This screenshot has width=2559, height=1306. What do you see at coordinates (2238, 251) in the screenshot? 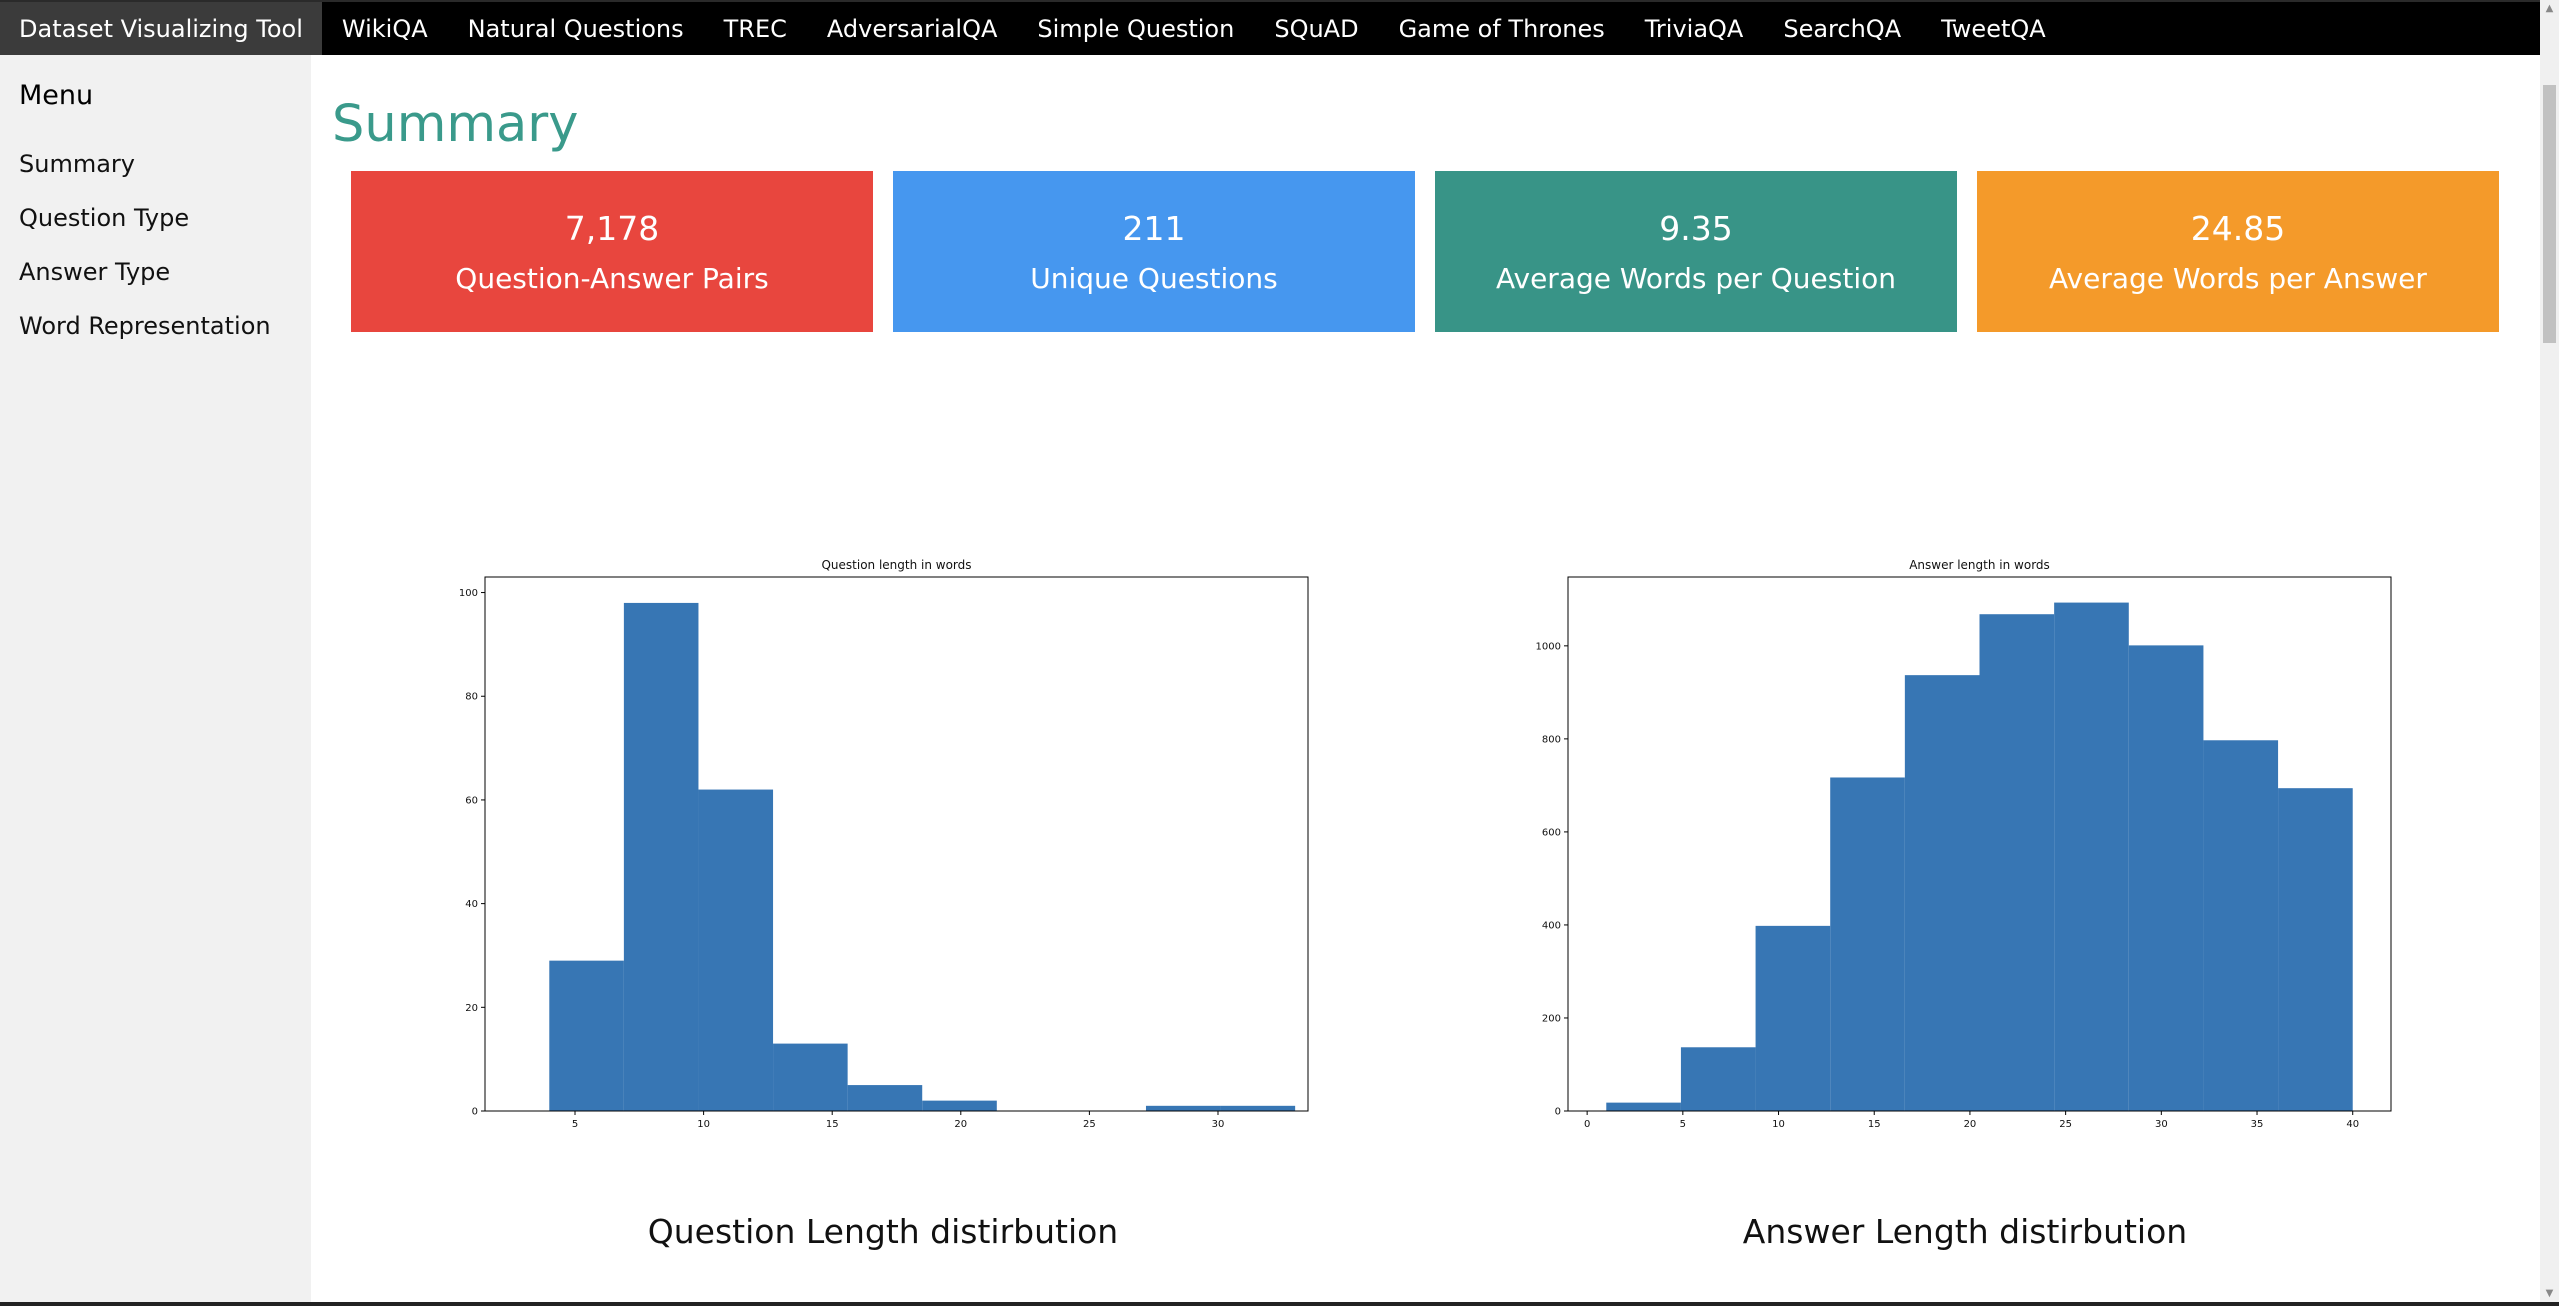
I see `stat-card-avg-words-answer: 24.85 Average Words per Answer` at bounding box center [2238, 251].